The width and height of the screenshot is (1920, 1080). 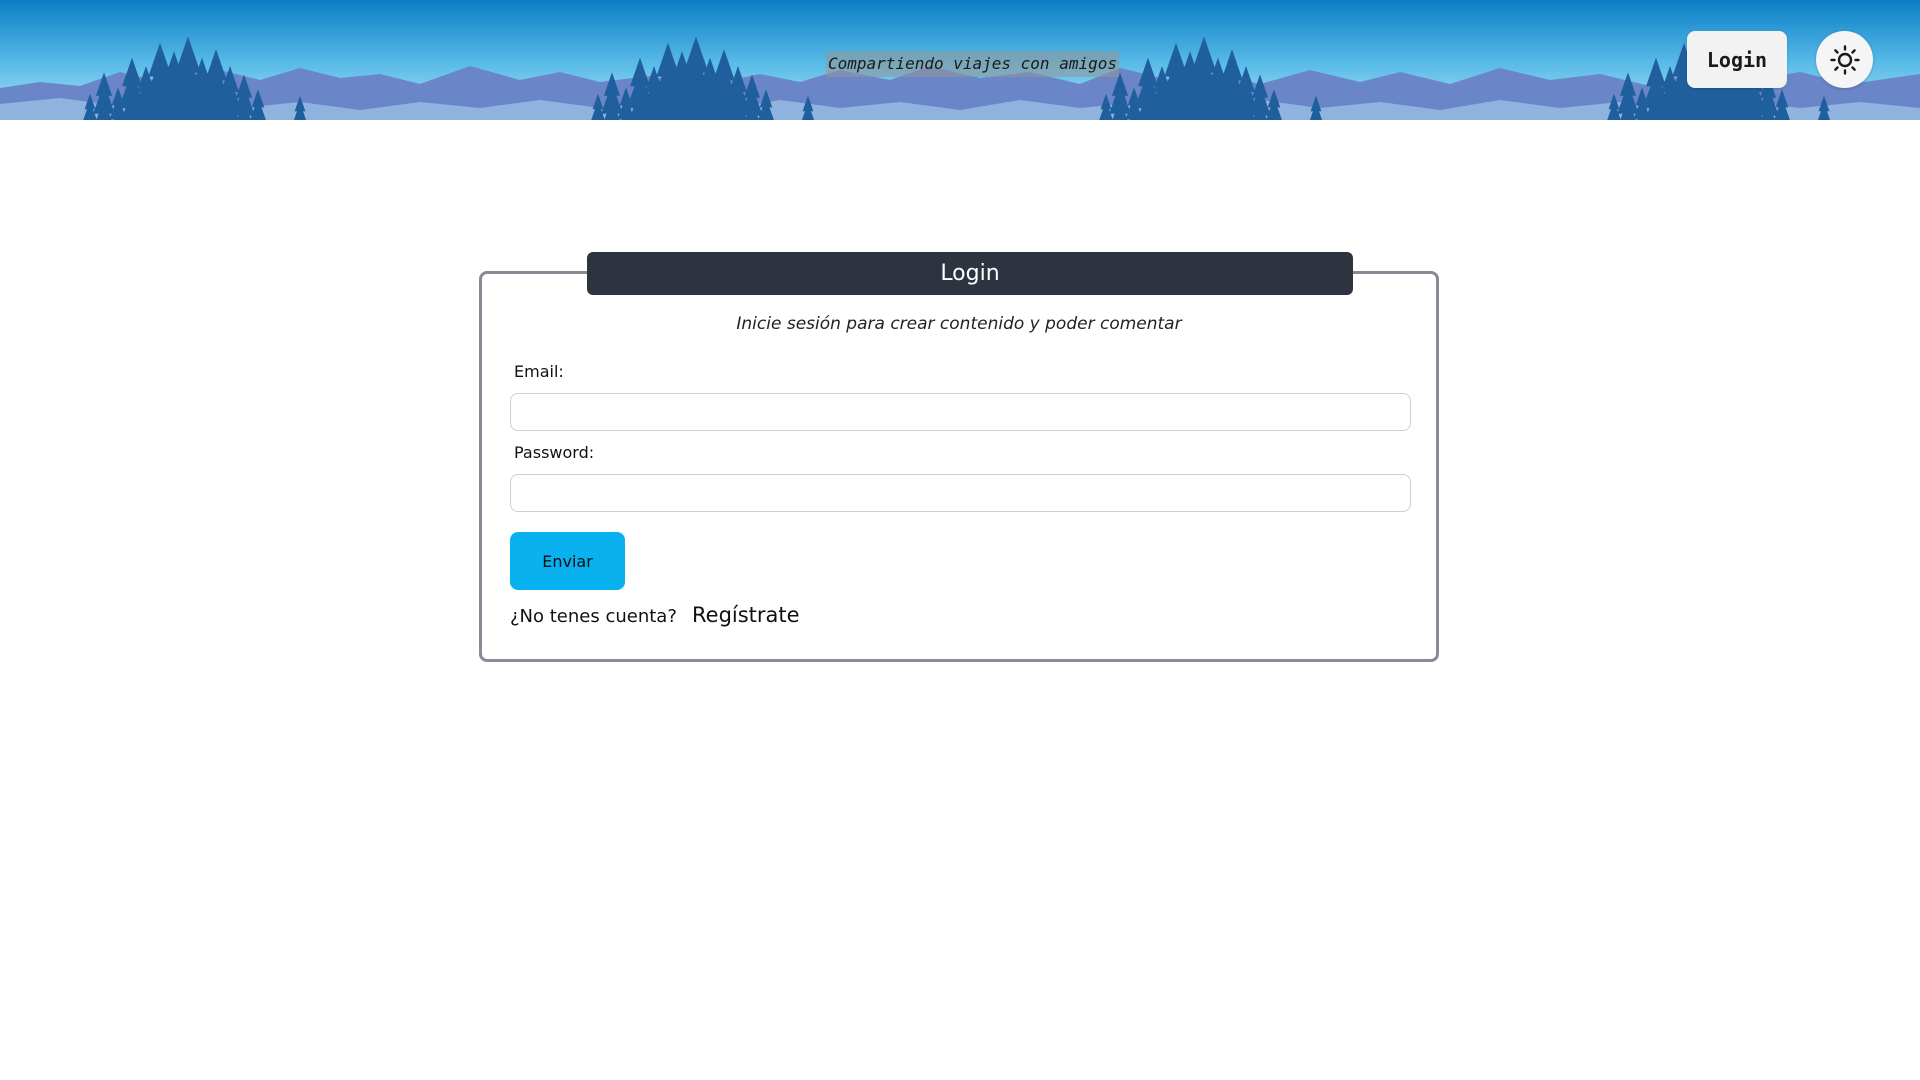 What do you see at coordinates (972, 64) in the screenshot?
I see `site-tagline: Compartiendo viajes con amigos` at bounding box center [972, 64].